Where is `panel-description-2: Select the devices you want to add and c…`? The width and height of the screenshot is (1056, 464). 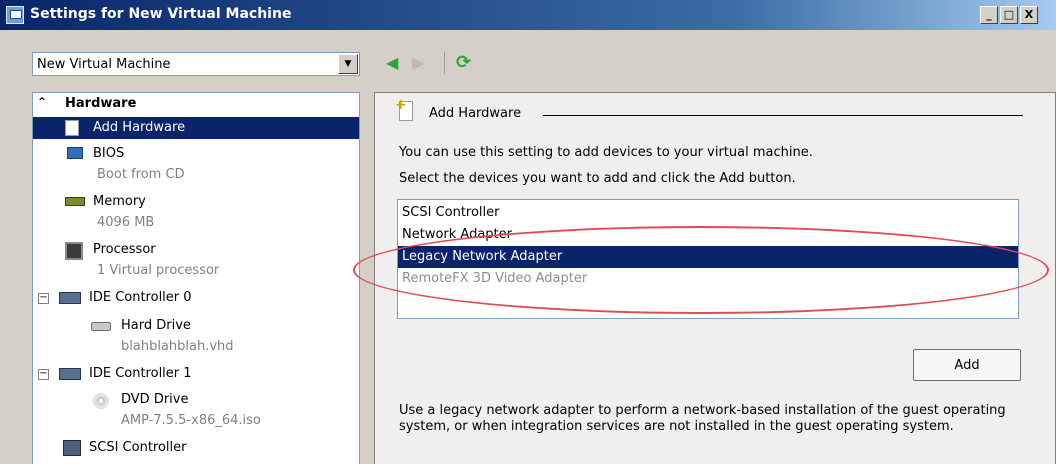
panel-description-2: Select the devices you want to add and c… is located at coordinates (597, 178).